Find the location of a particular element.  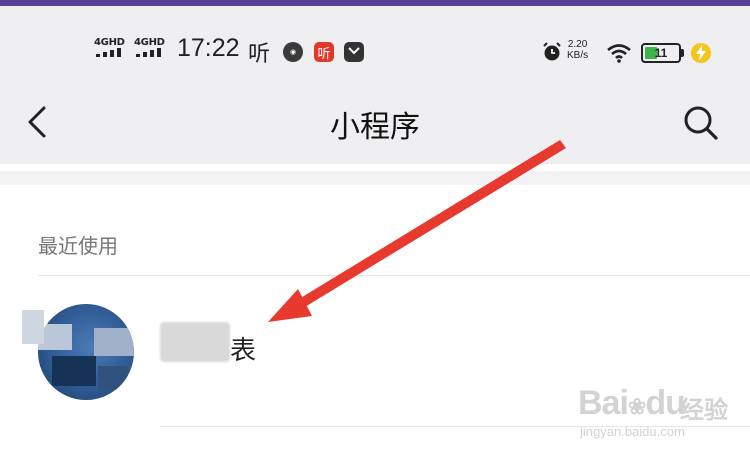

signal-indicator-1: 4GHD is located at coordinates (109, 47).